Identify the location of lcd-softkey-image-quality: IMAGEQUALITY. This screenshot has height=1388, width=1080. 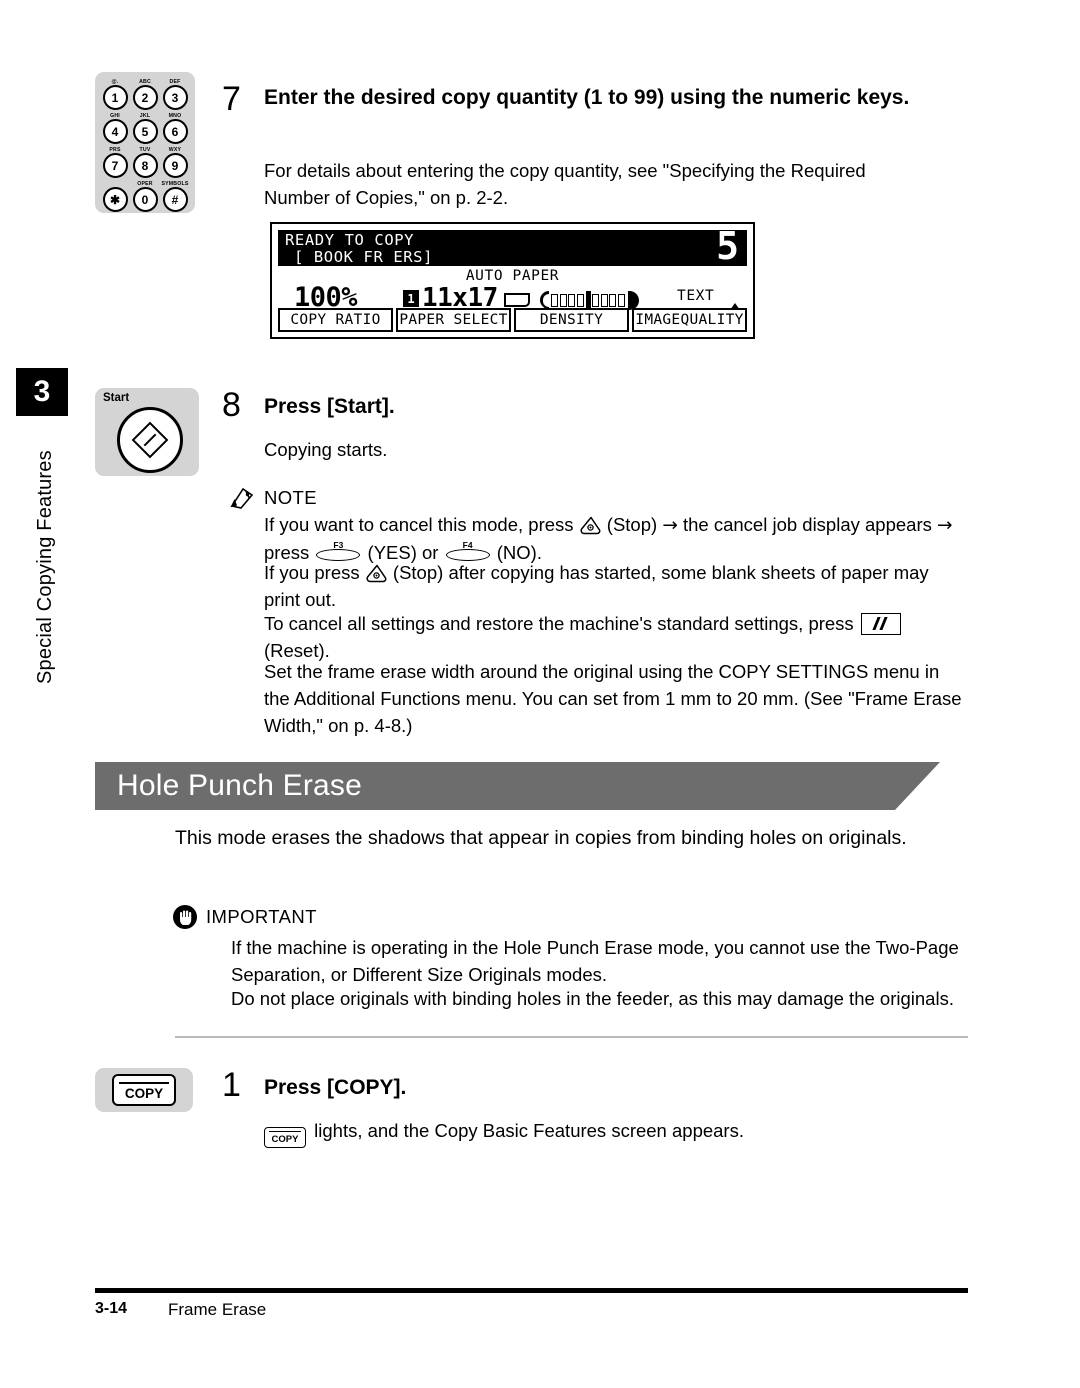
(689, 317).